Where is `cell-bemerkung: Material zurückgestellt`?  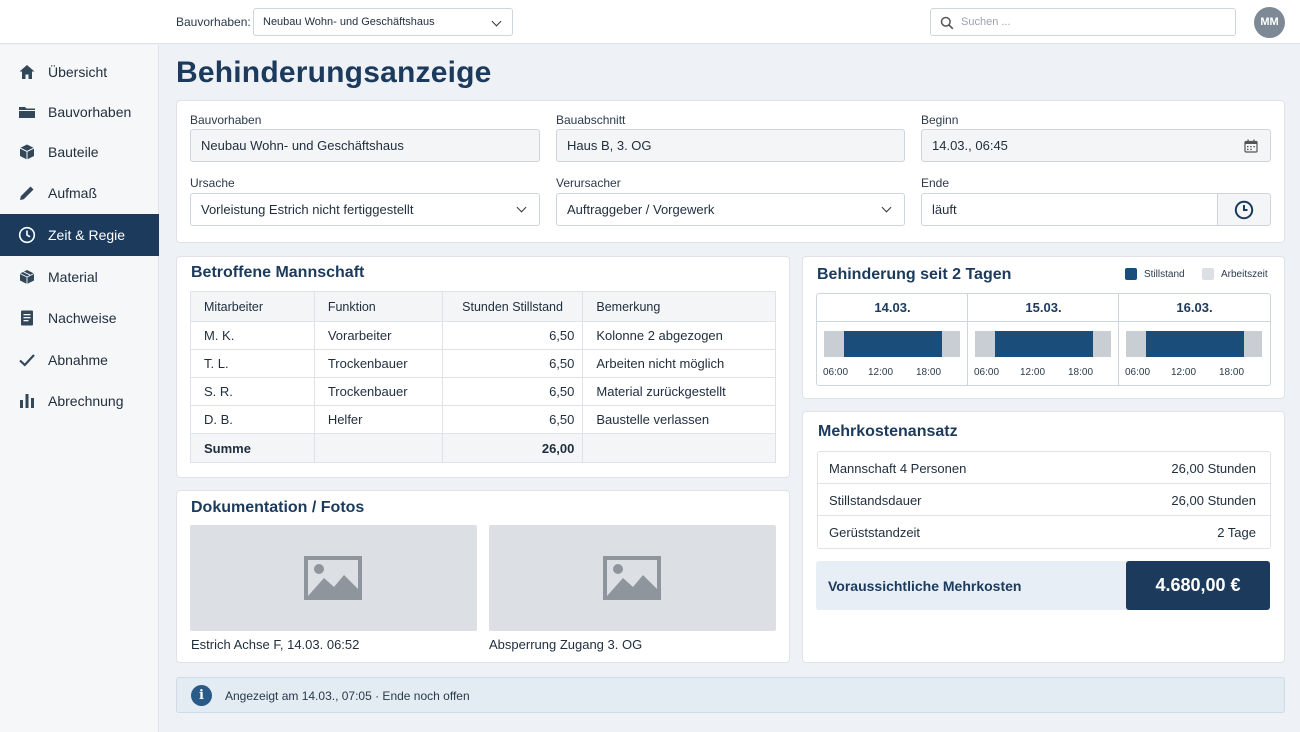
cell-bemerkung: Material zurückgestellt is located at coordinates (679, 391).